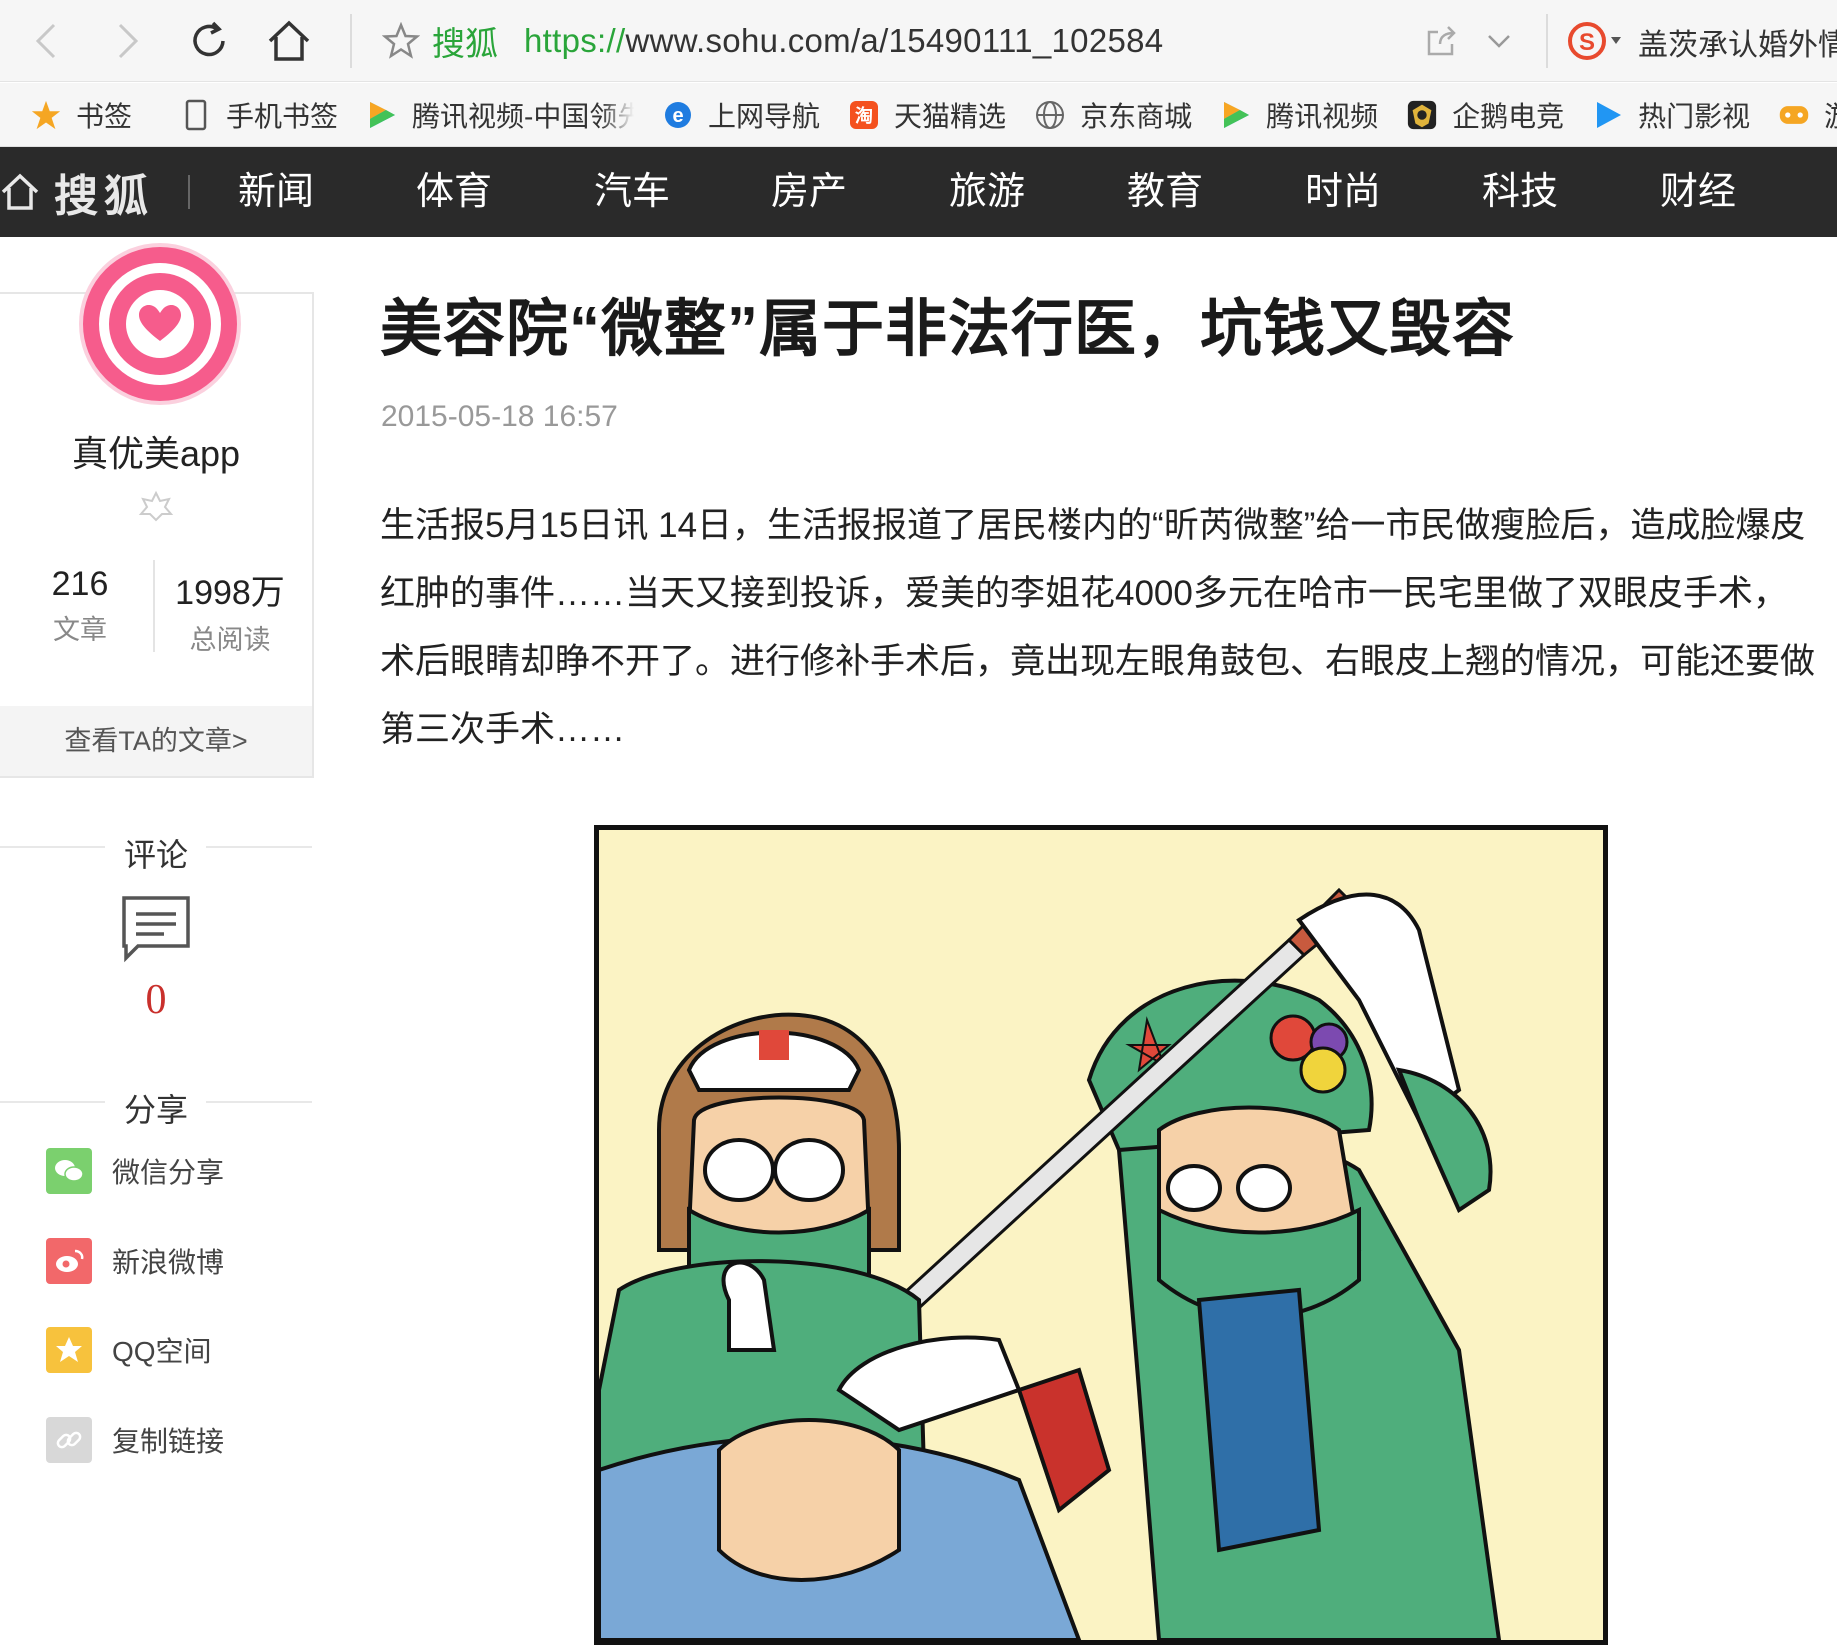 The width and height of the screenshot is (1837, 1645). Describe the element at coordinates (209, 41) in the screenshot. I see `refresh-icon` at that location.